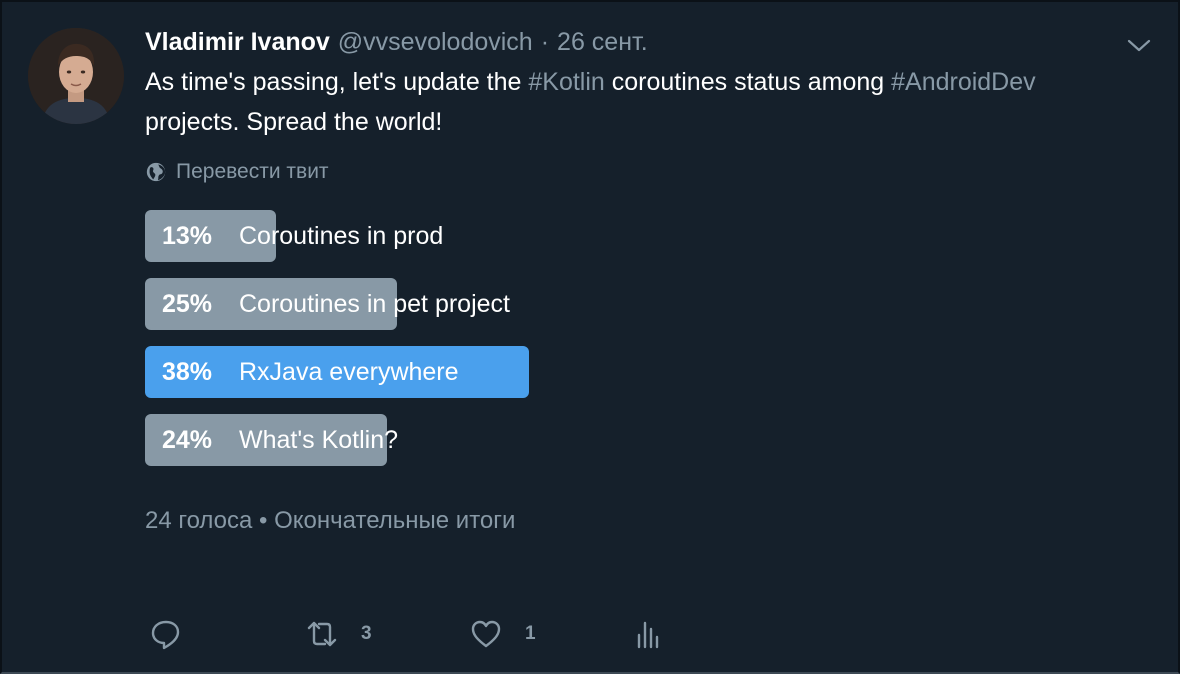 The image size is (1180, 674). What do you see at coordinates (187, 235) in the screenshot?
I see `poll-percent: 13%` at bounding box center [187, 235].